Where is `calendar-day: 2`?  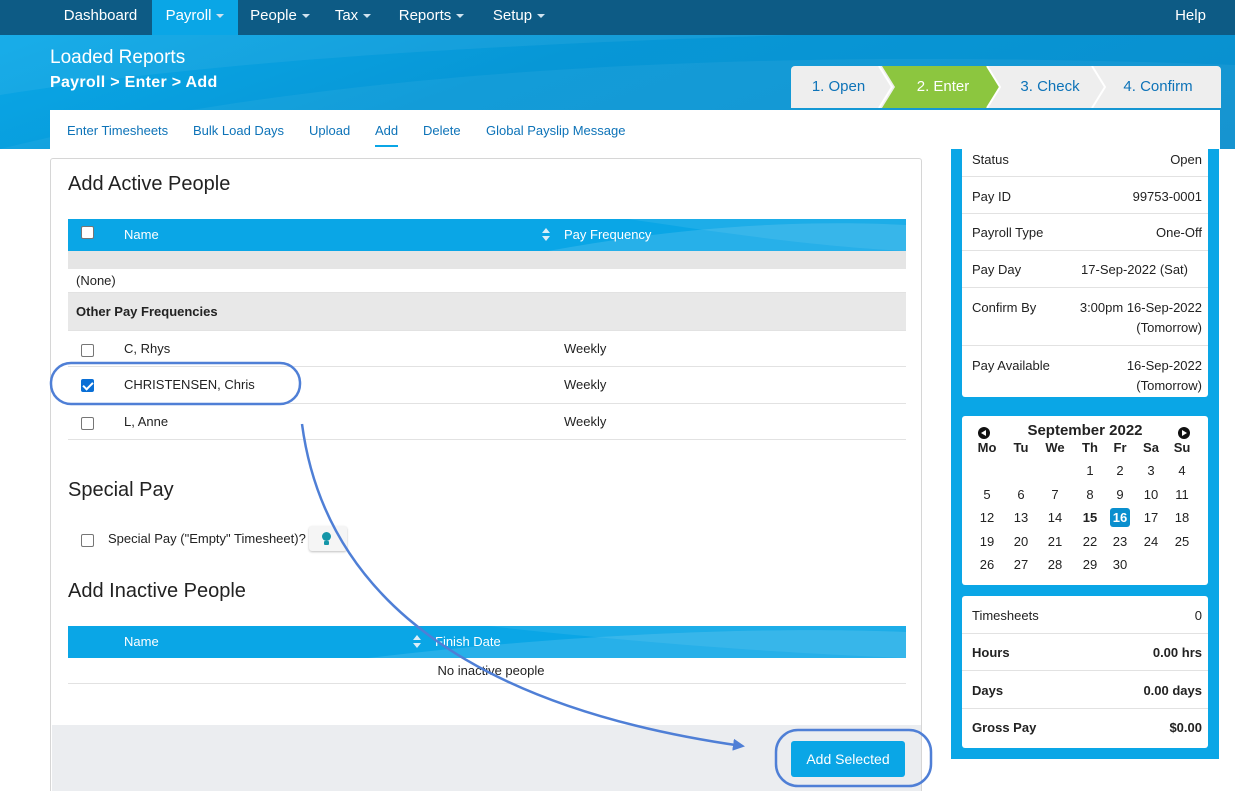
calendar-day: 2 is located at coordinates (1120, 470).